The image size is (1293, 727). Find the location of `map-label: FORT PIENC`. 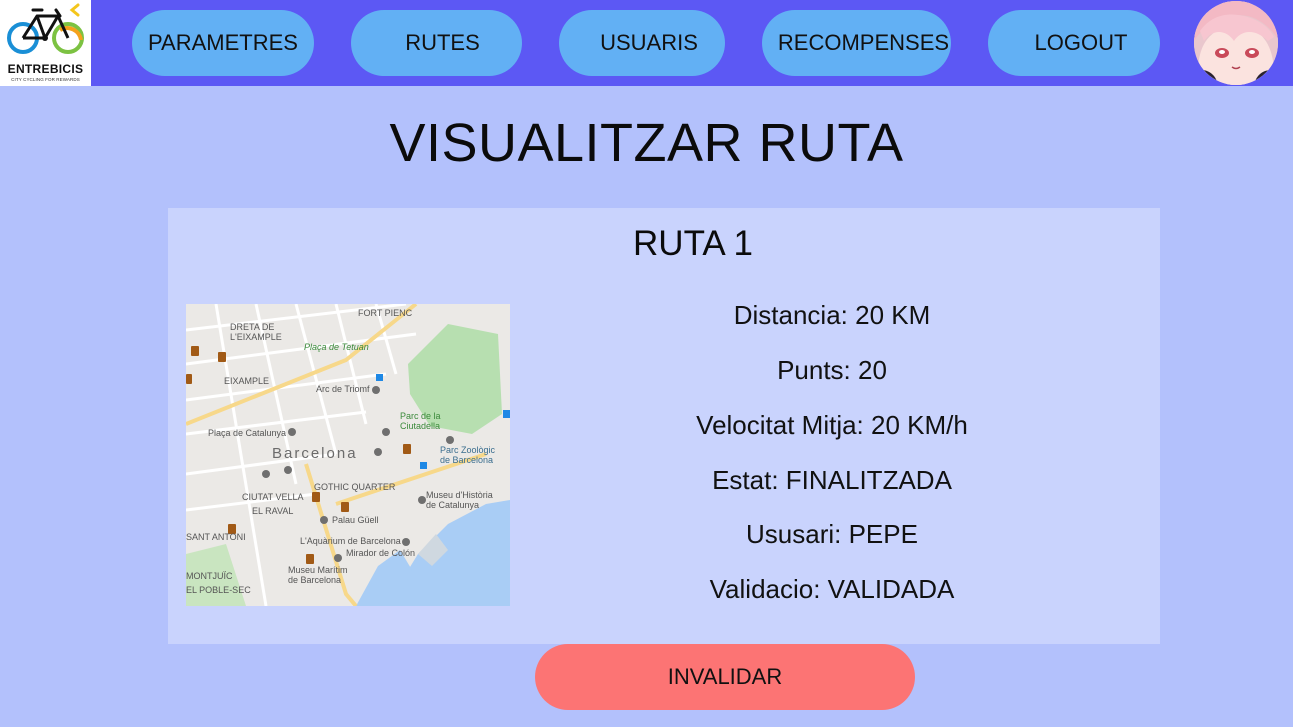

map-label: FORT PIENC is located at coordinates (385, 313).